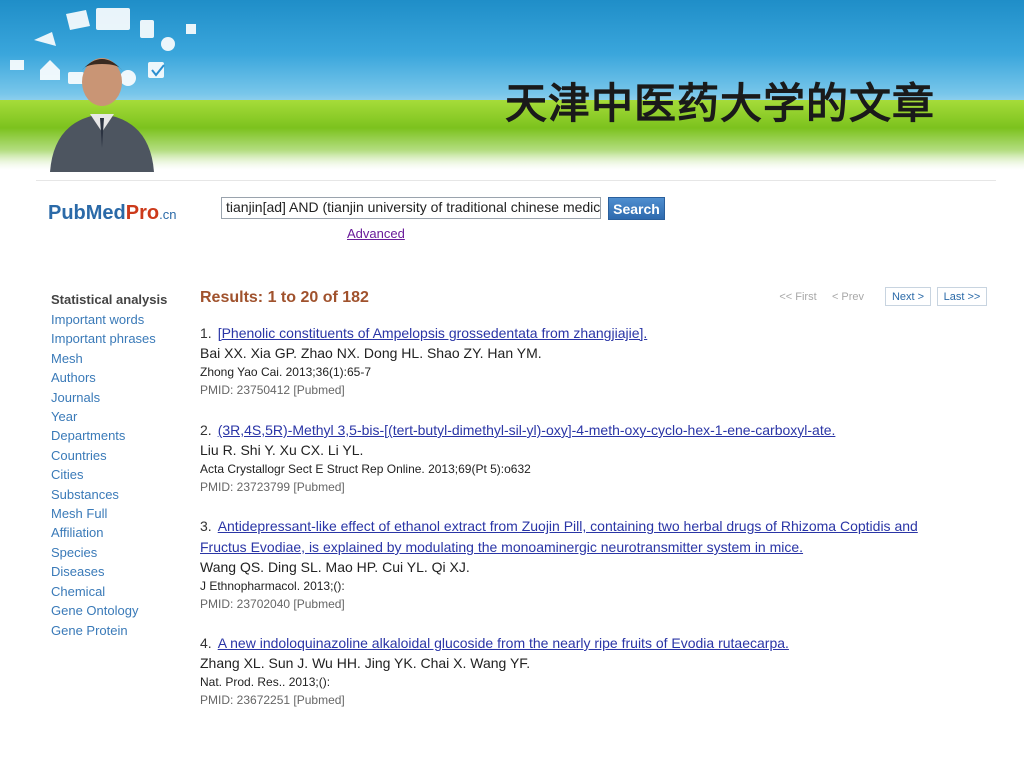 Image resolution: width=1024 pixels, height=768 pixels. Describe the element at coordinates (265, 682) in the screenshot. I see `result-journal: Nat. Prod. Res.. 2013;():` at that location.